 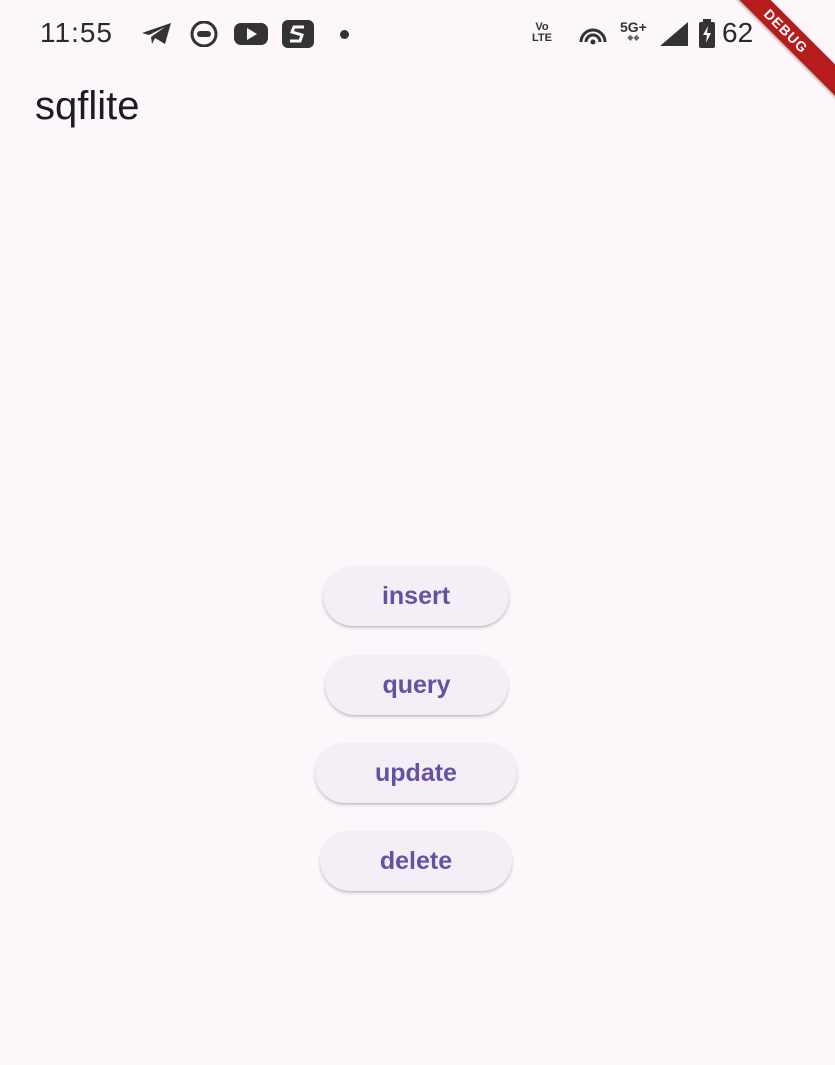 I want to click on youtube-icon, so click(x=251, y=34).